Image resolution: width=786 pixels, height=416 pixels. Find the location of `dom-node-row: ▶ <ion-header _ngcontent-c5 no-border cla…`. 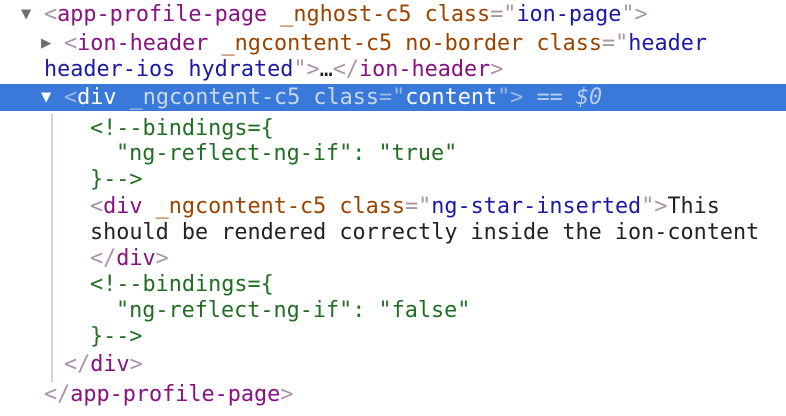

dom-node-row: ▶ <ion-header _ngcontent-c5 no-border cla… is located at coordinates (393, 43).